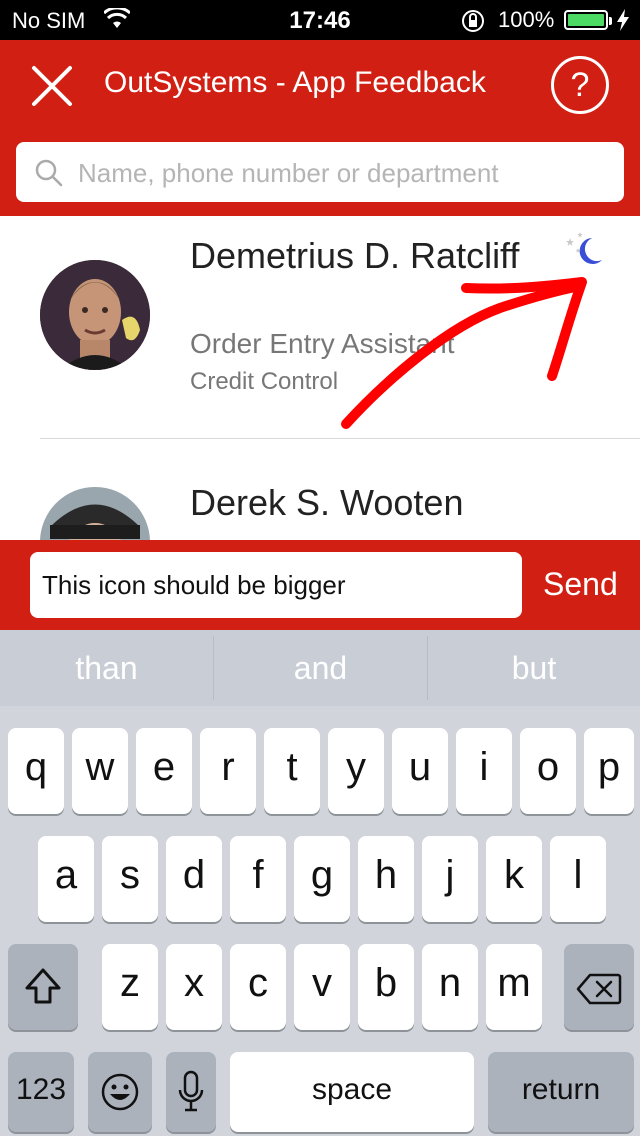  I want to click on send-button: Send, so click(580, 584).